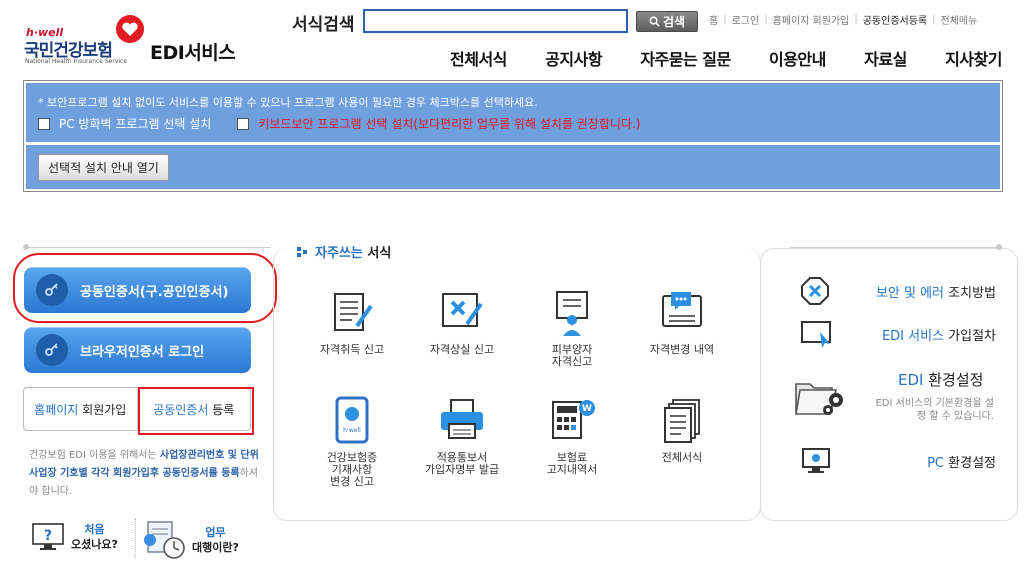  I want to click on search-label: 서식검색, so click(323, 25).